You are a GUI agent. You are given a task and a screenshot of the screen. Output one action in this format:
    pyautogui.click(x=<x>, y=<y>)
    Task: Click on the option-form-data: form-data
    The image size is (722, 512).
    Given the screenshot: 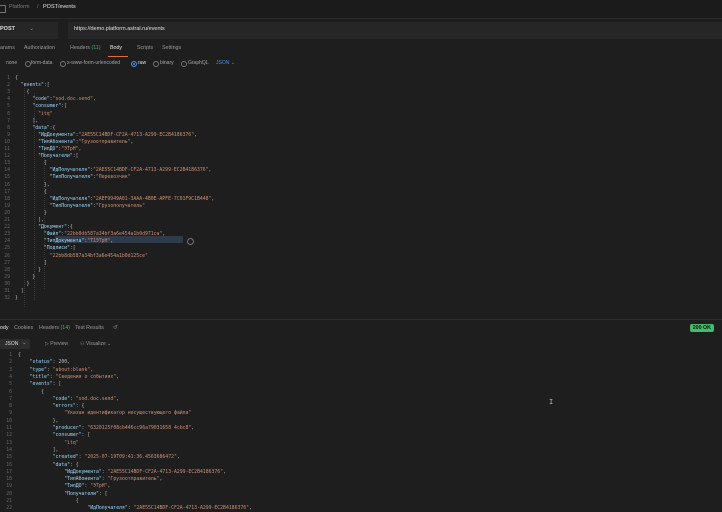 What is the action you would take?
    pyautogui.click(x=41, y=63)
    